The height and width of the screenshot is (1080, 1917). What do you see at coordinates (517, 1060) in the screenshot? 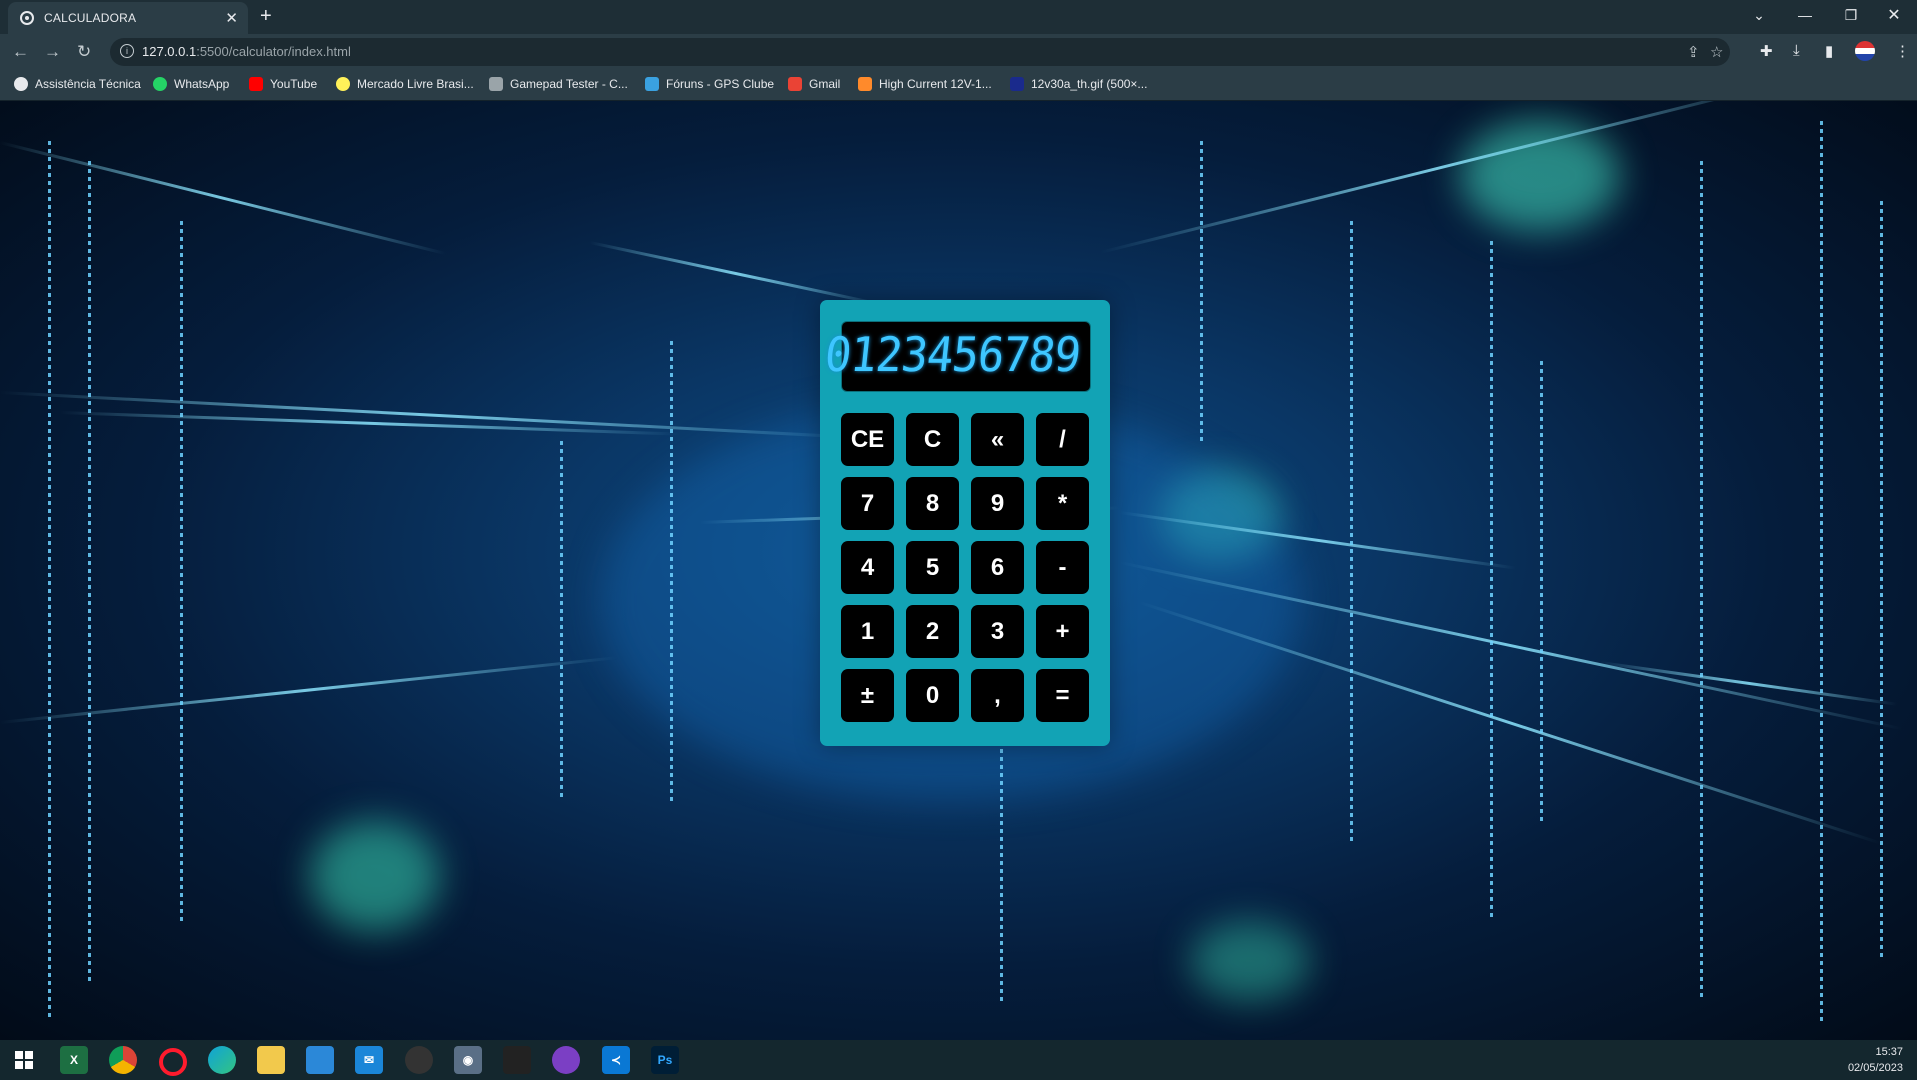
I see `app-icon` at bounding box center [517, 1060].